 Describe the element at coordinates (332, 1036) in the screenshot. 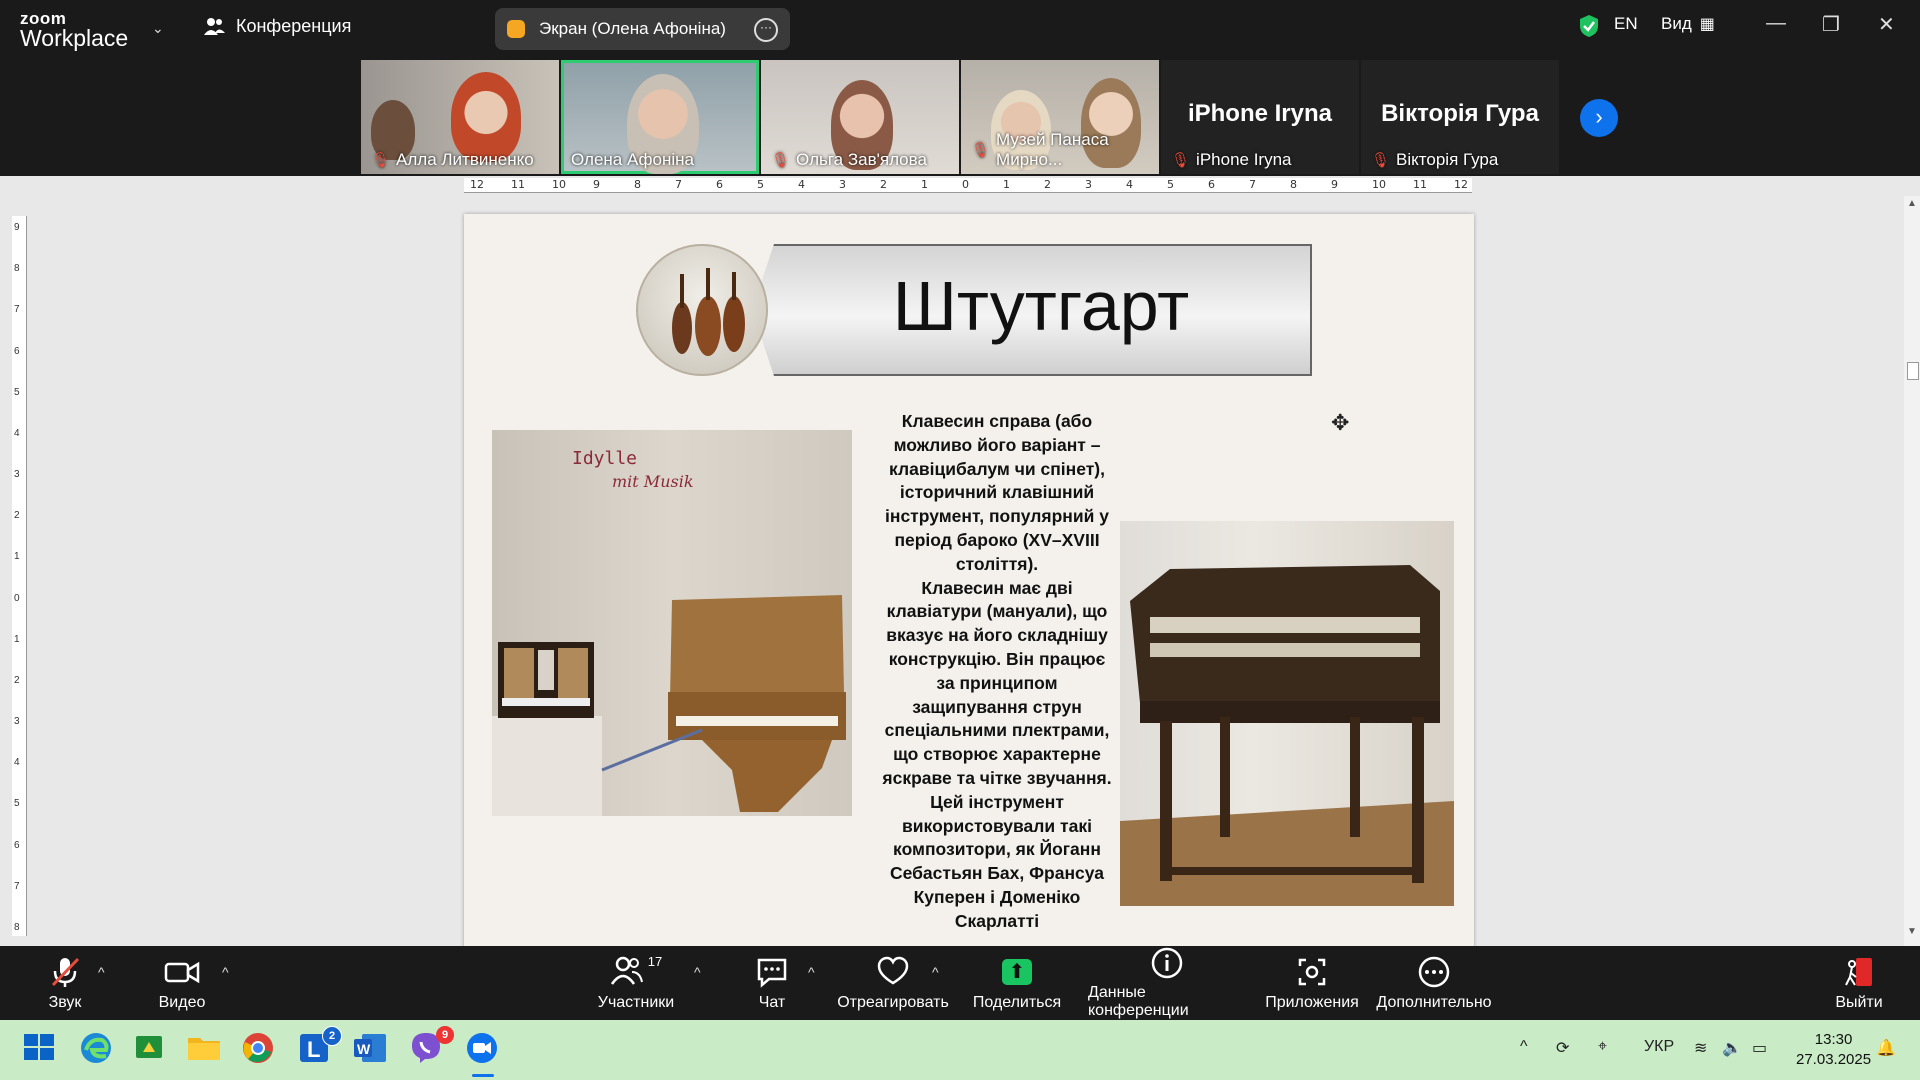

I see `notification-badge: 2` at that location.